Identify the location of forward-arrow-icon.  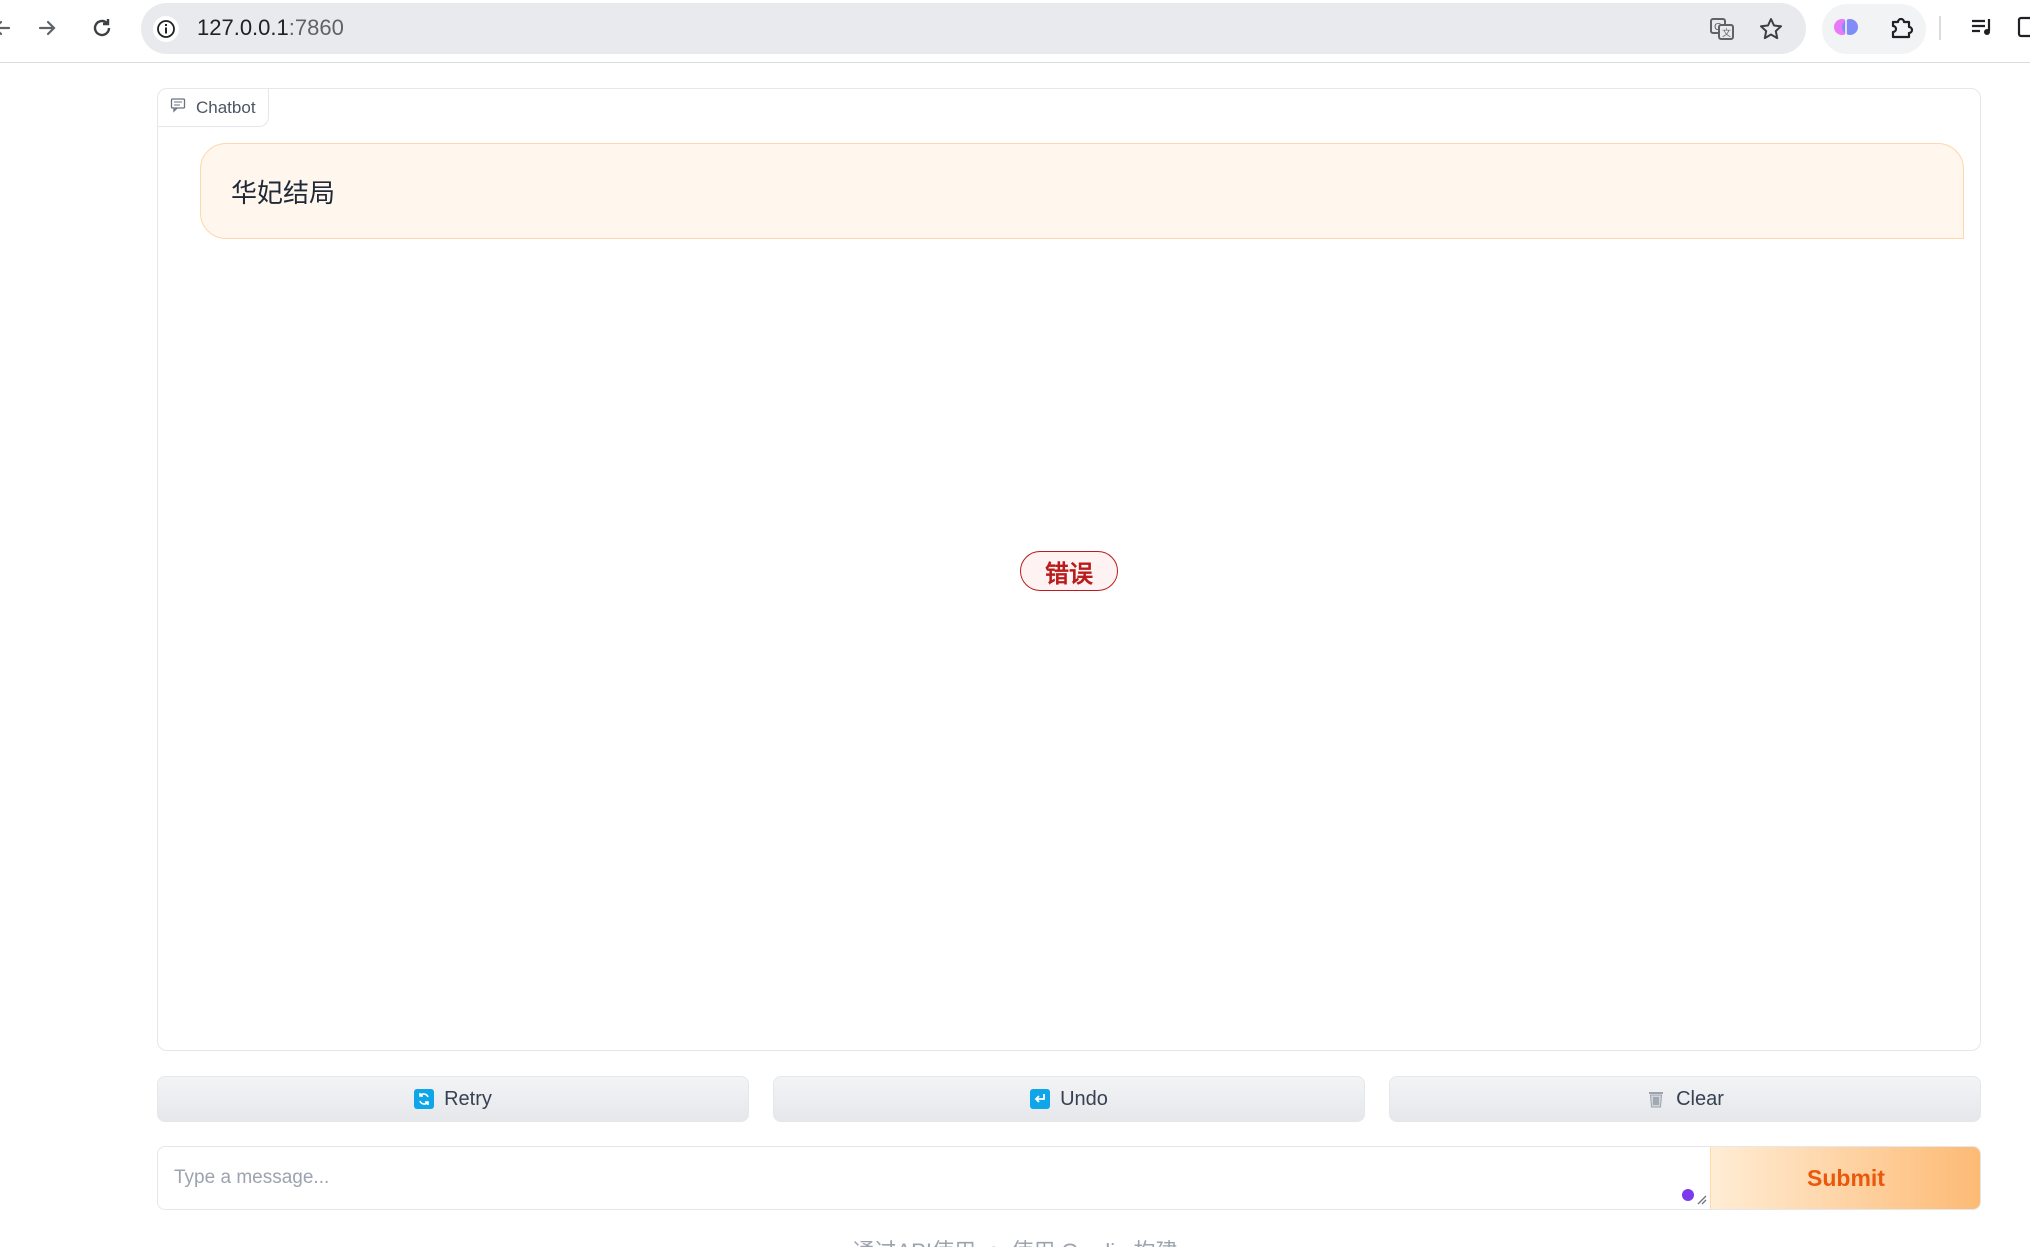
(47, 28).